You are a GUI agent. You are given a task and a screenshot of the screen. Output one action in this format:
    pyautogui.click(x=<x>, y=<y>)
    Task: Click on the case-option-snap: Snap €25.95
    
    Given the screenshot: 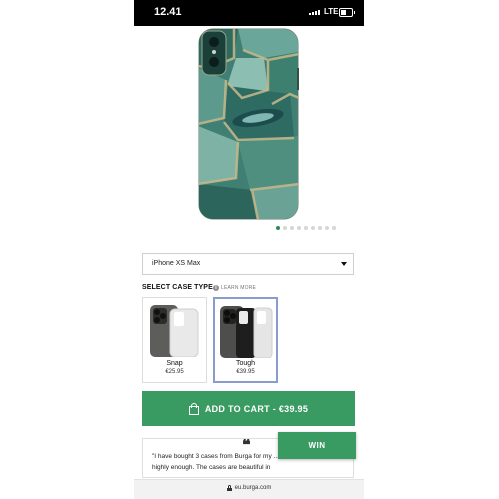 What is the action you would take?
    pyautogui.click(x=174, y=340)
    